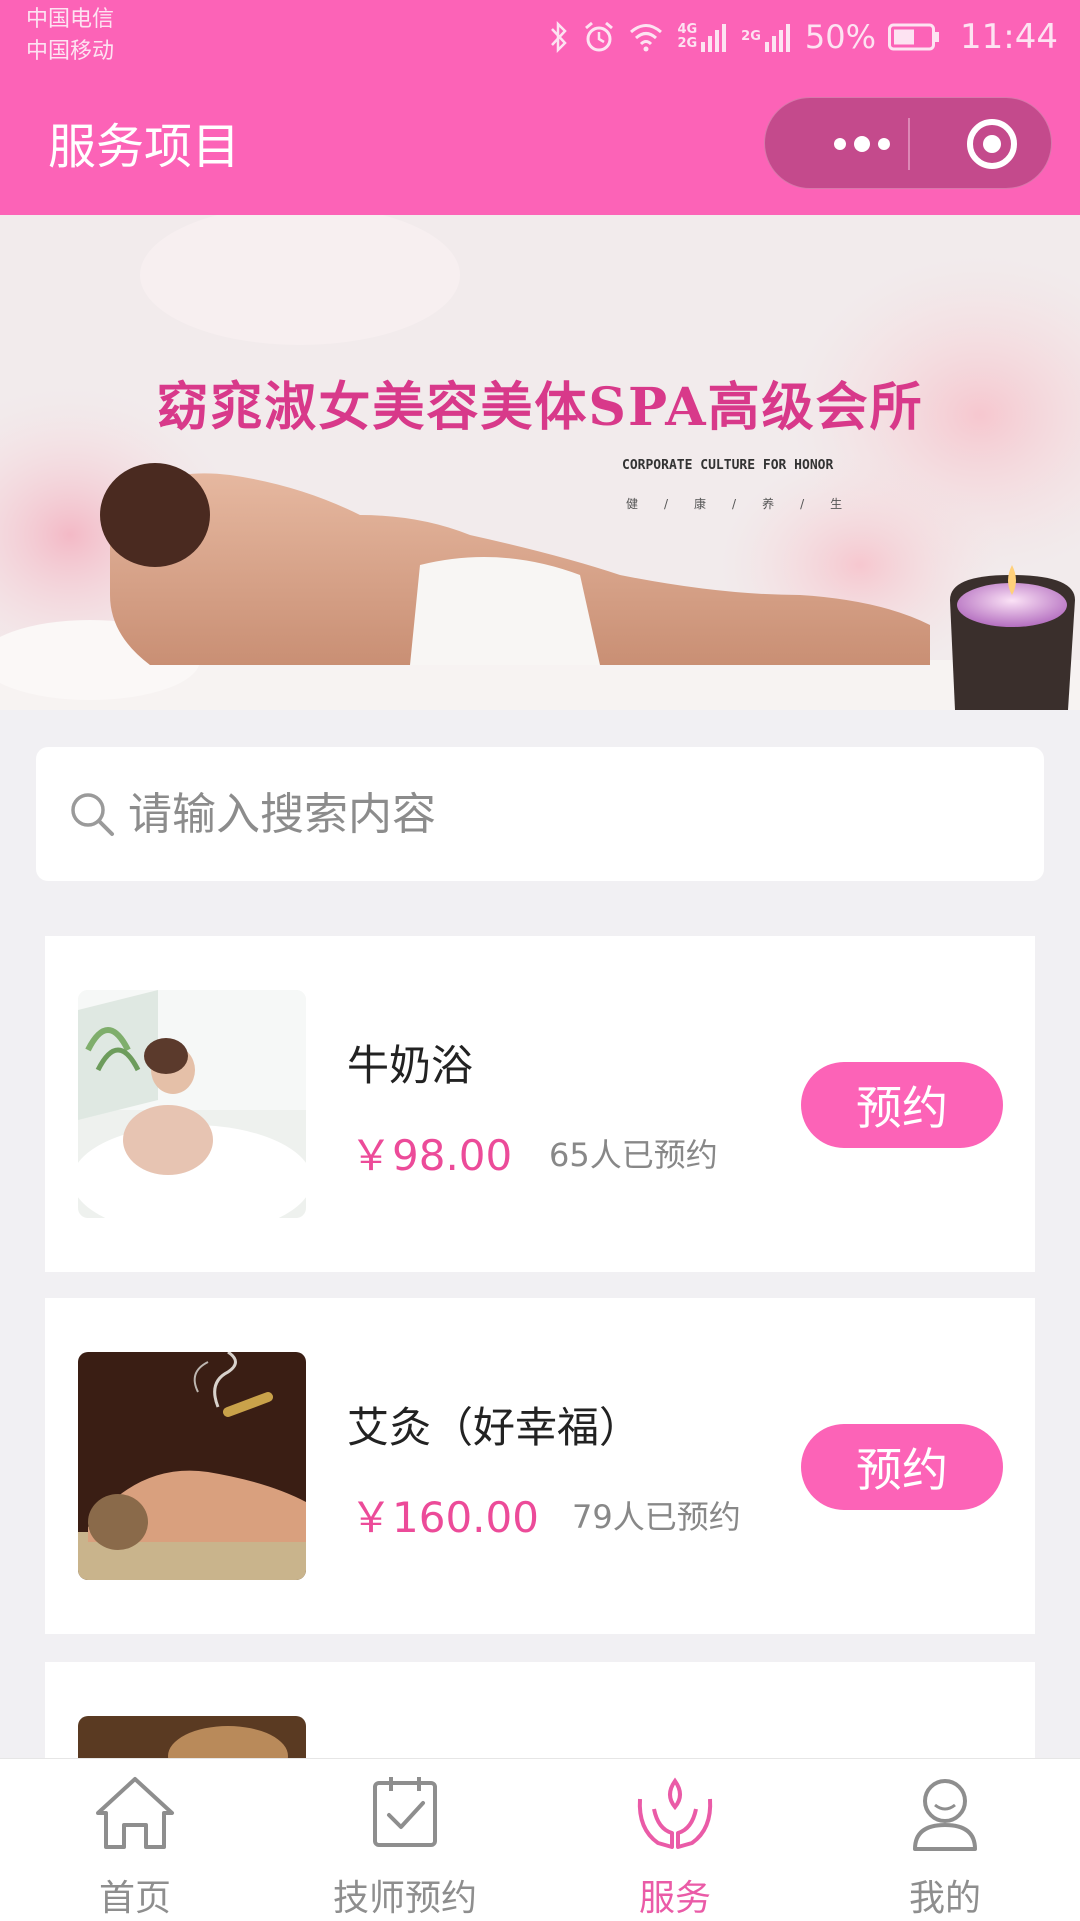 Image resolution: width=1080 pixels, height=1921 pixels. I want to click on tab-technician-booking: 技师预约, so click(405, 1840).